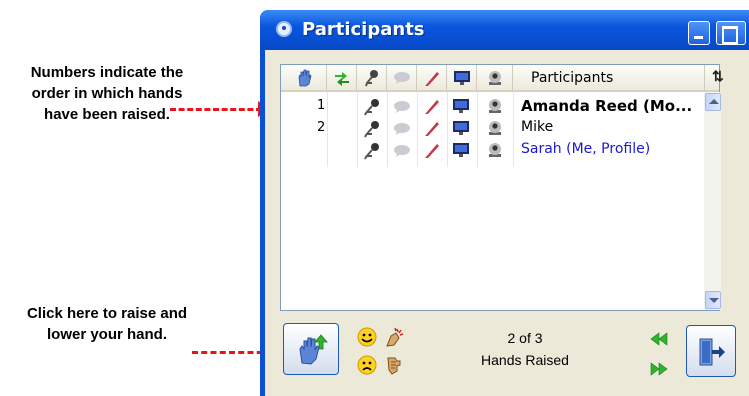 The width and height of the screenshot is (749, 396). I want to click on participants-icon, so click(284, 29).